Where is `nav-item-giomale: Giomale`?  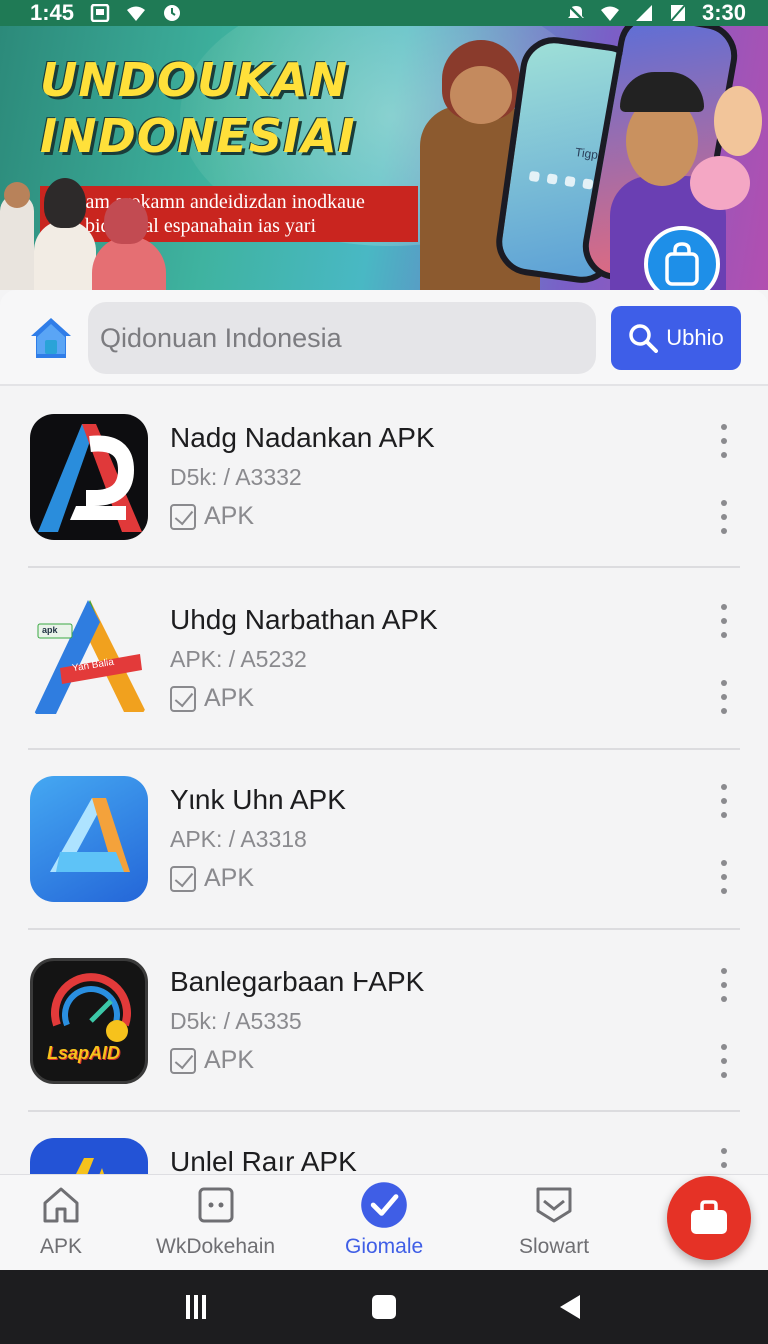
nav-item-giomale: Giomale is located at coordinates (384, 1220).